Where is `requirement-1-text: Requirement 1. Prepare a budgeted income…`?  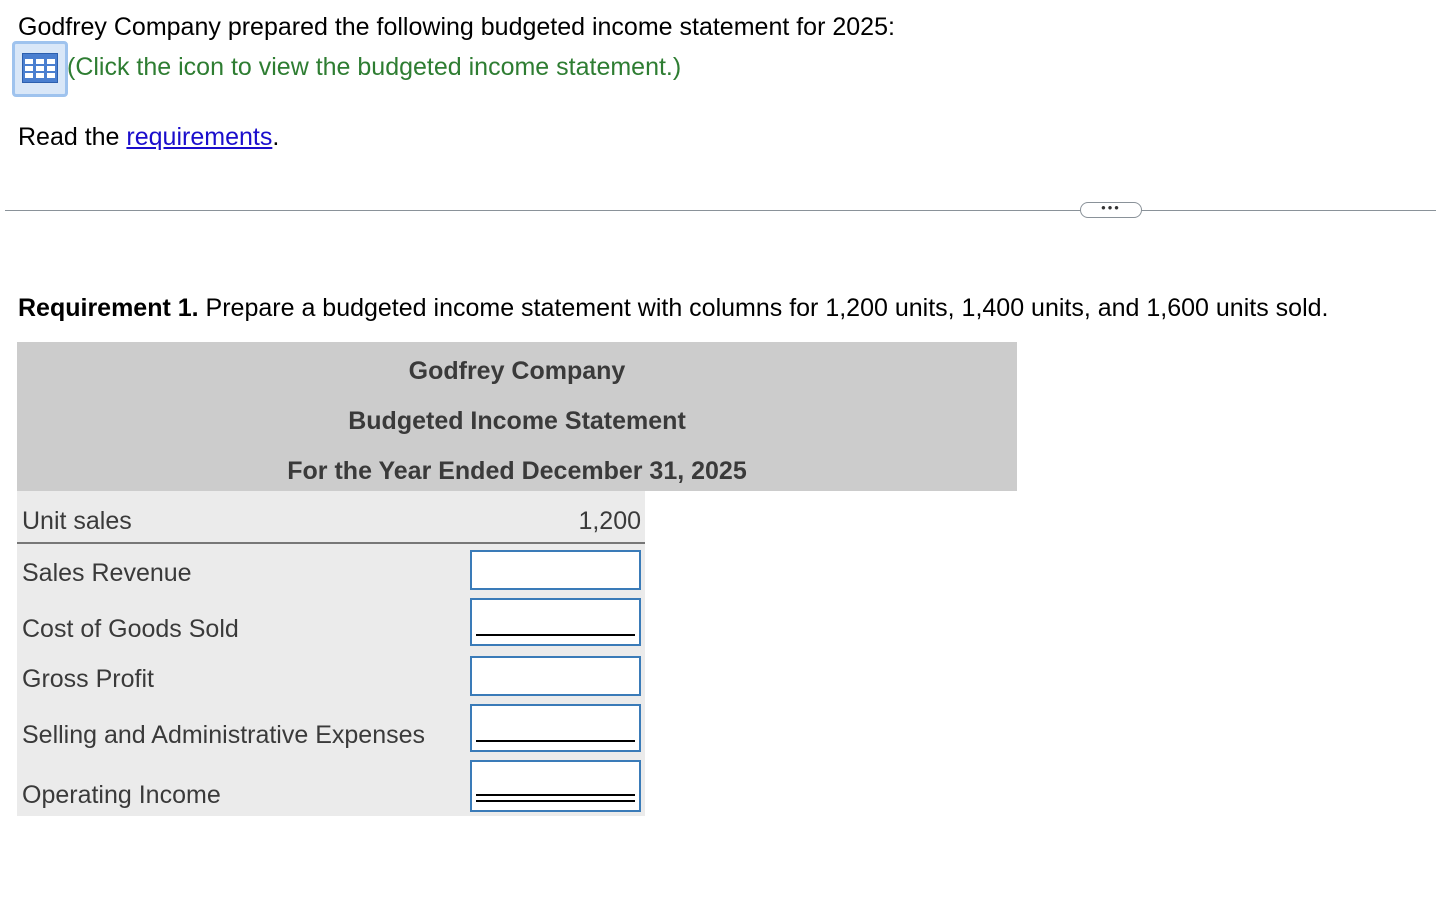 requirement-1-text: Requirement 1. Prepare a budgeted income… is located at coordinates (673, 308).